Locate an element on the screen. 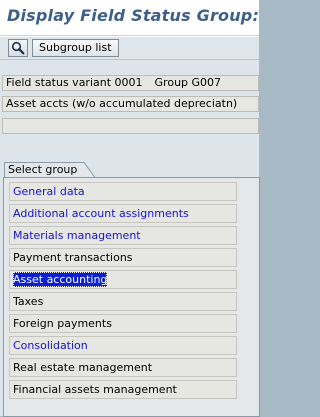 Image resolution: width=320 pixels, height=417 pixels. group-item-materials-management: Materials management is located at coordinates (123, 235).